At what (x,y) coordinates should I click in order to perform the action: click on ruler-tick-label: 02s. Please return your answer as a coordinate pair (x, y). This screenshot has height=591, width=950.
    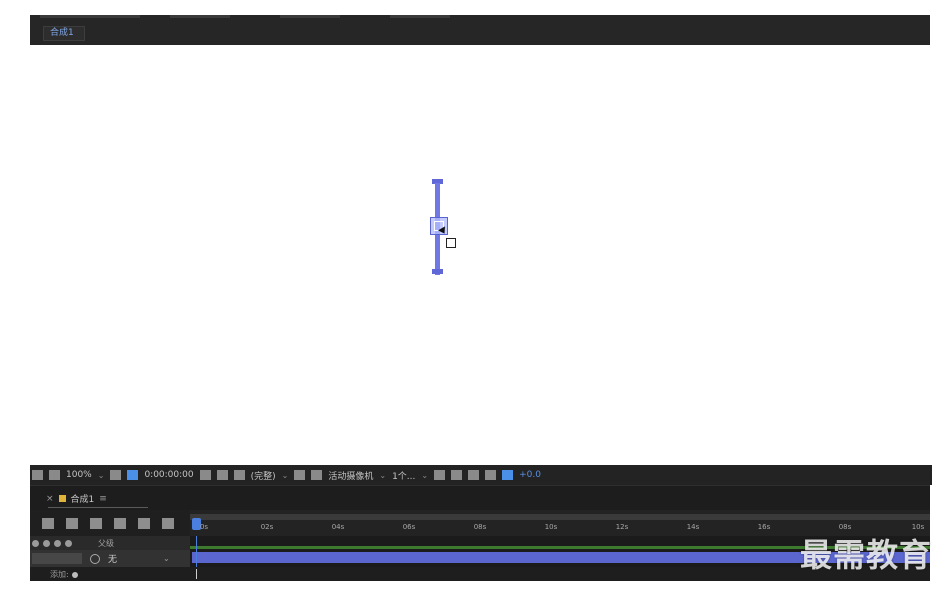
    Looking at the image, I should click on (267, 527).